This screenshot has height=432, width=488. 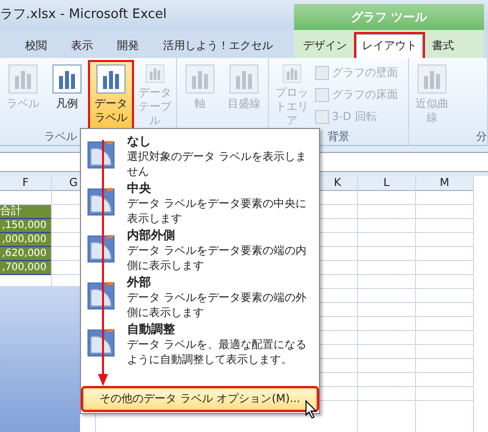 I want to click on menu-item-title: 外部, so click(x=139, y=282).